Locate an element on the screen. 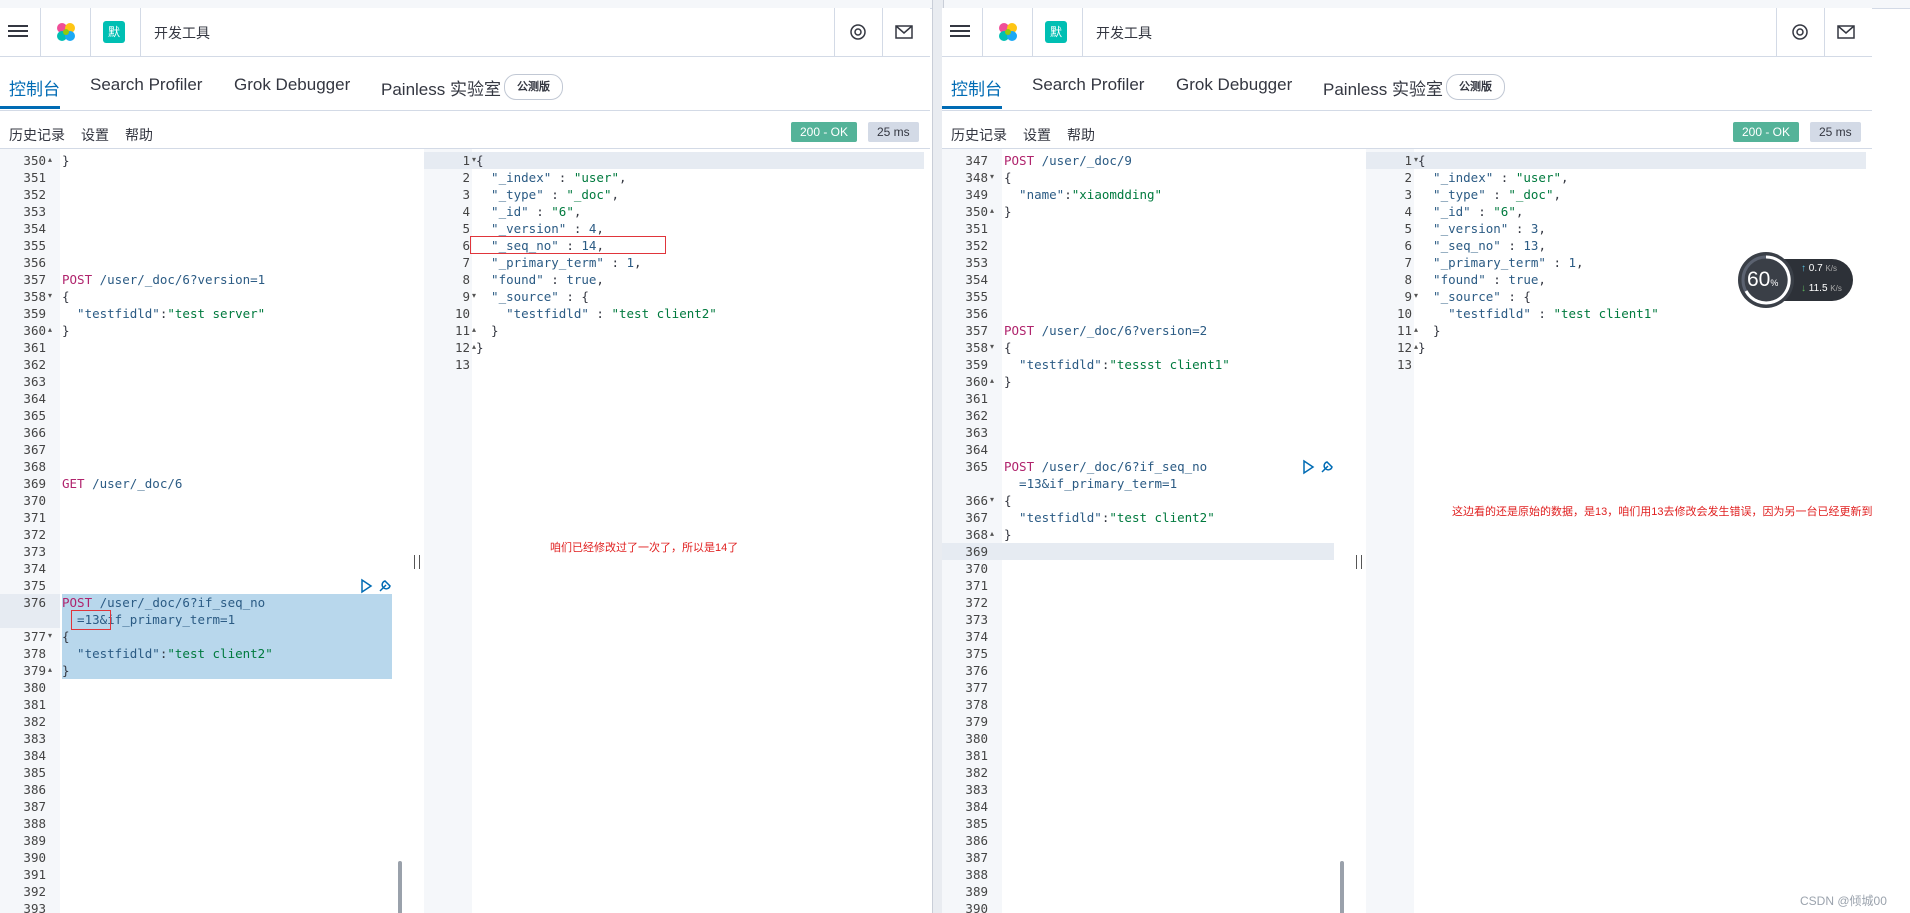 The height and width of the screenshot is (913, 1910). line-number: 377 is located at coordinates (34, 636).